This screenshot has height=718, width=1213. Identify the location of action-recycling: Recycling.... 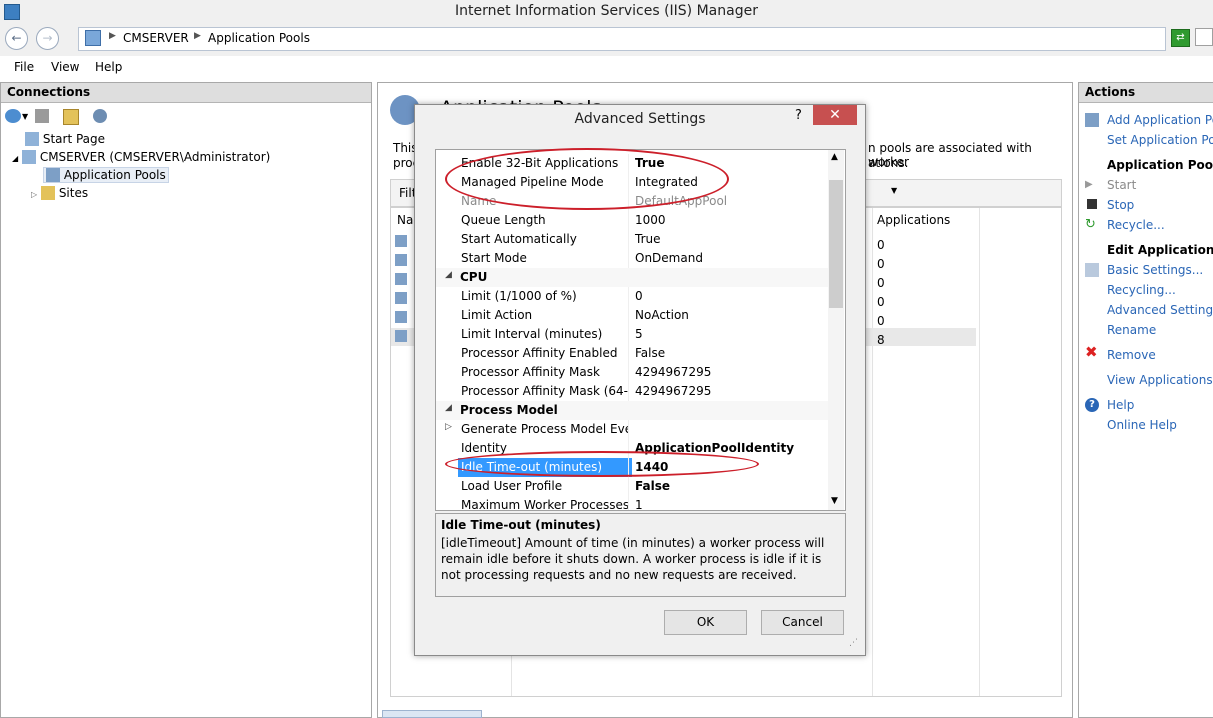
(1141, 290).